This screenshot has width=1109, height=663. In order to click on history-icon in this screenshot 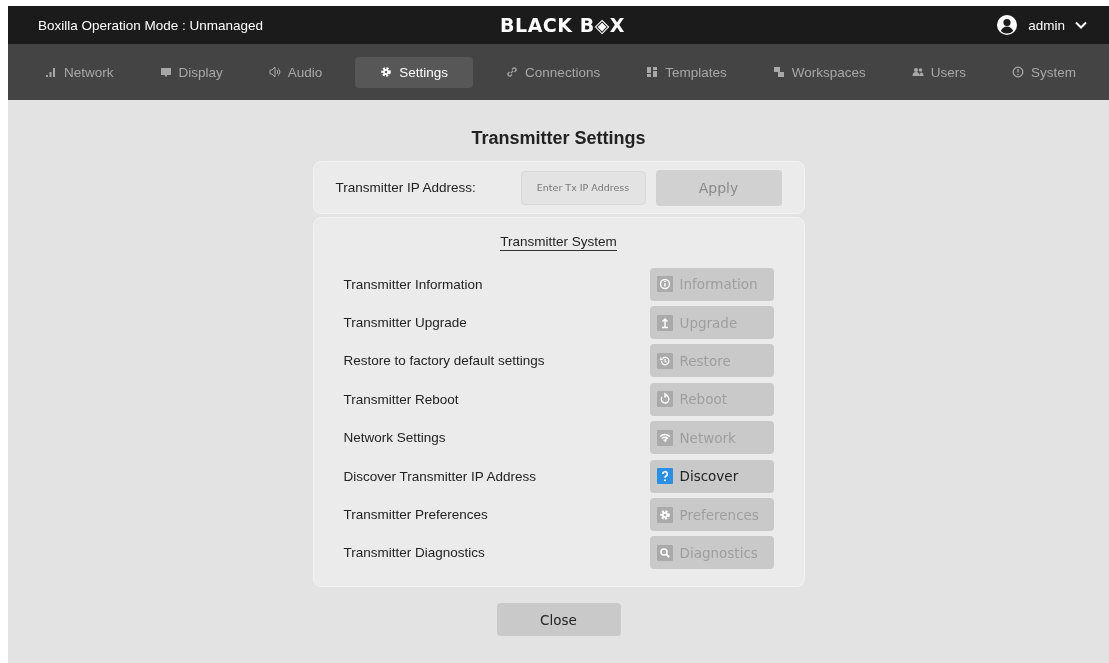, I will do `click(664, 360)`.